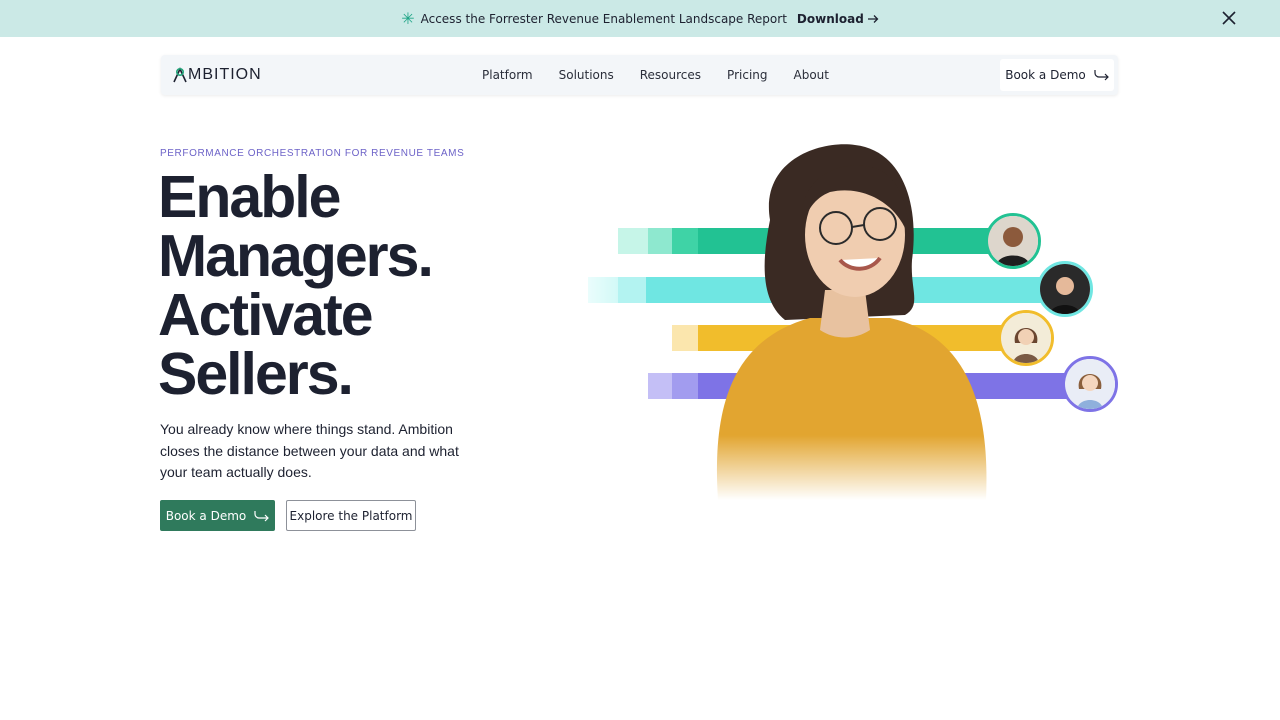  I want to click on ambition-logo: MBITION, so click(217, 75).